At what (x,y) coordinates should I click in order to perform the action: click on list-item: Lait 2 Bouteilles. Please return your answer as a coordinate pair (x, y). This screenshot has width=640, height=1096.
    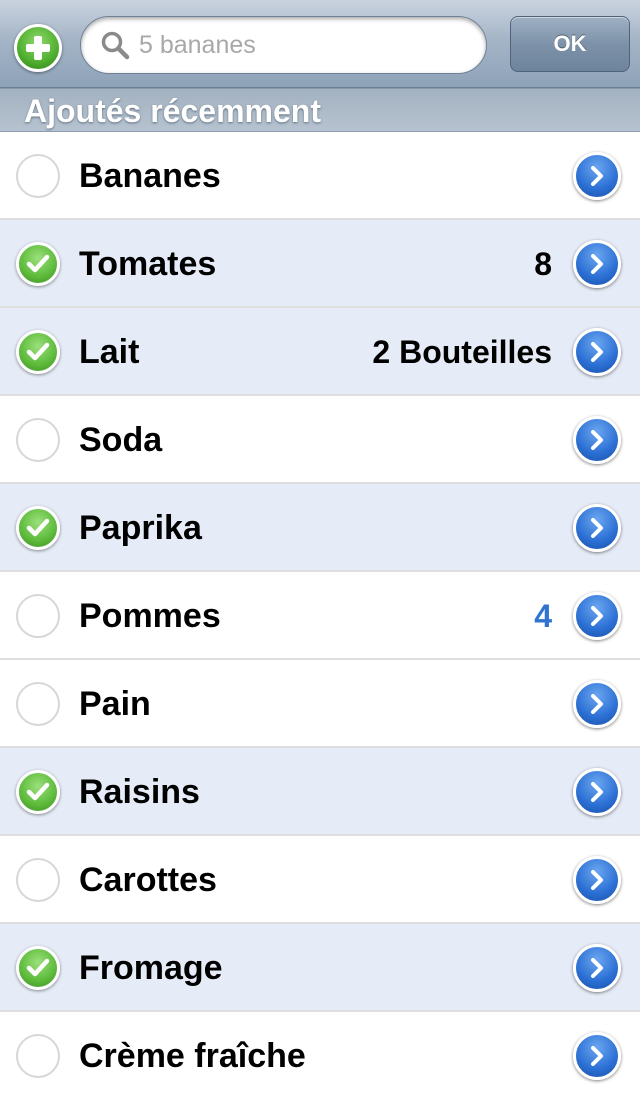
    Looking at the image, I should click on (320, 352).